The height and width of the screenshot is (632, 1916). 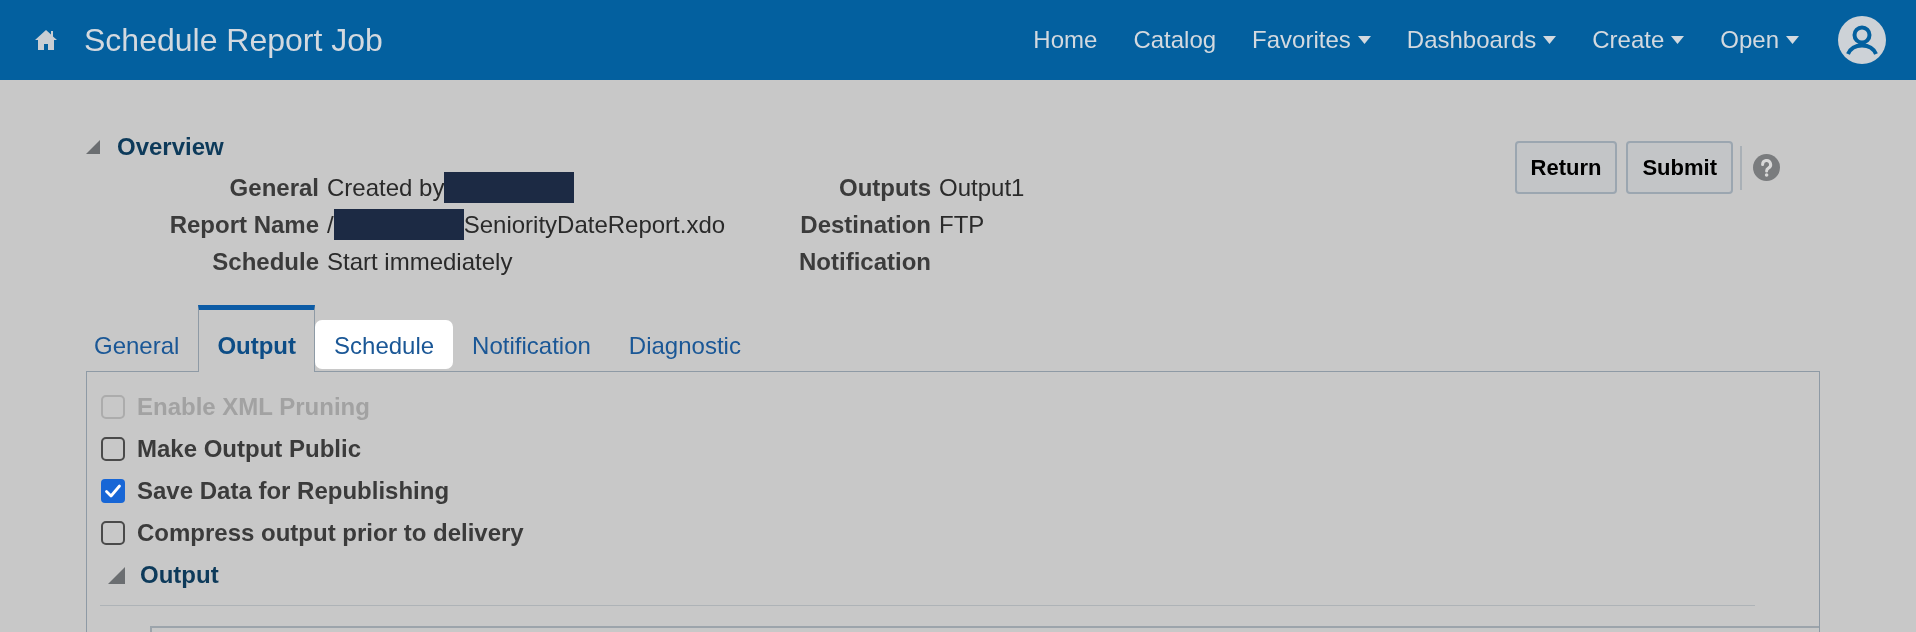 I want to click on action-button: Submit, so click(x=1679, y=167).